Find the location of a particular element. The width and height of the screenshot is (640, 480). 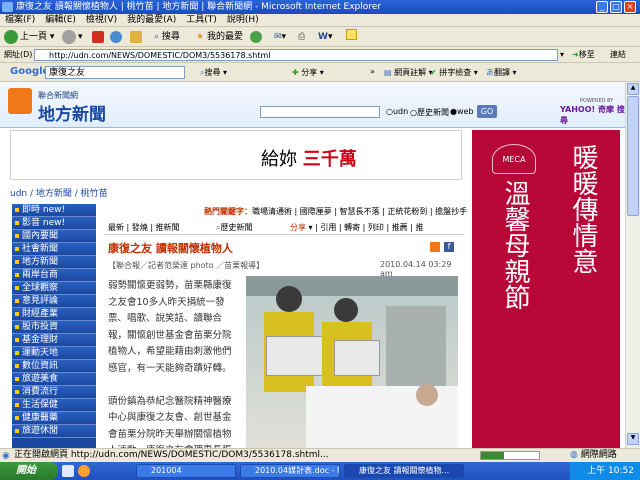

vertical-scrollbar: ▲ ▼ is located at coordinates (632, 265).